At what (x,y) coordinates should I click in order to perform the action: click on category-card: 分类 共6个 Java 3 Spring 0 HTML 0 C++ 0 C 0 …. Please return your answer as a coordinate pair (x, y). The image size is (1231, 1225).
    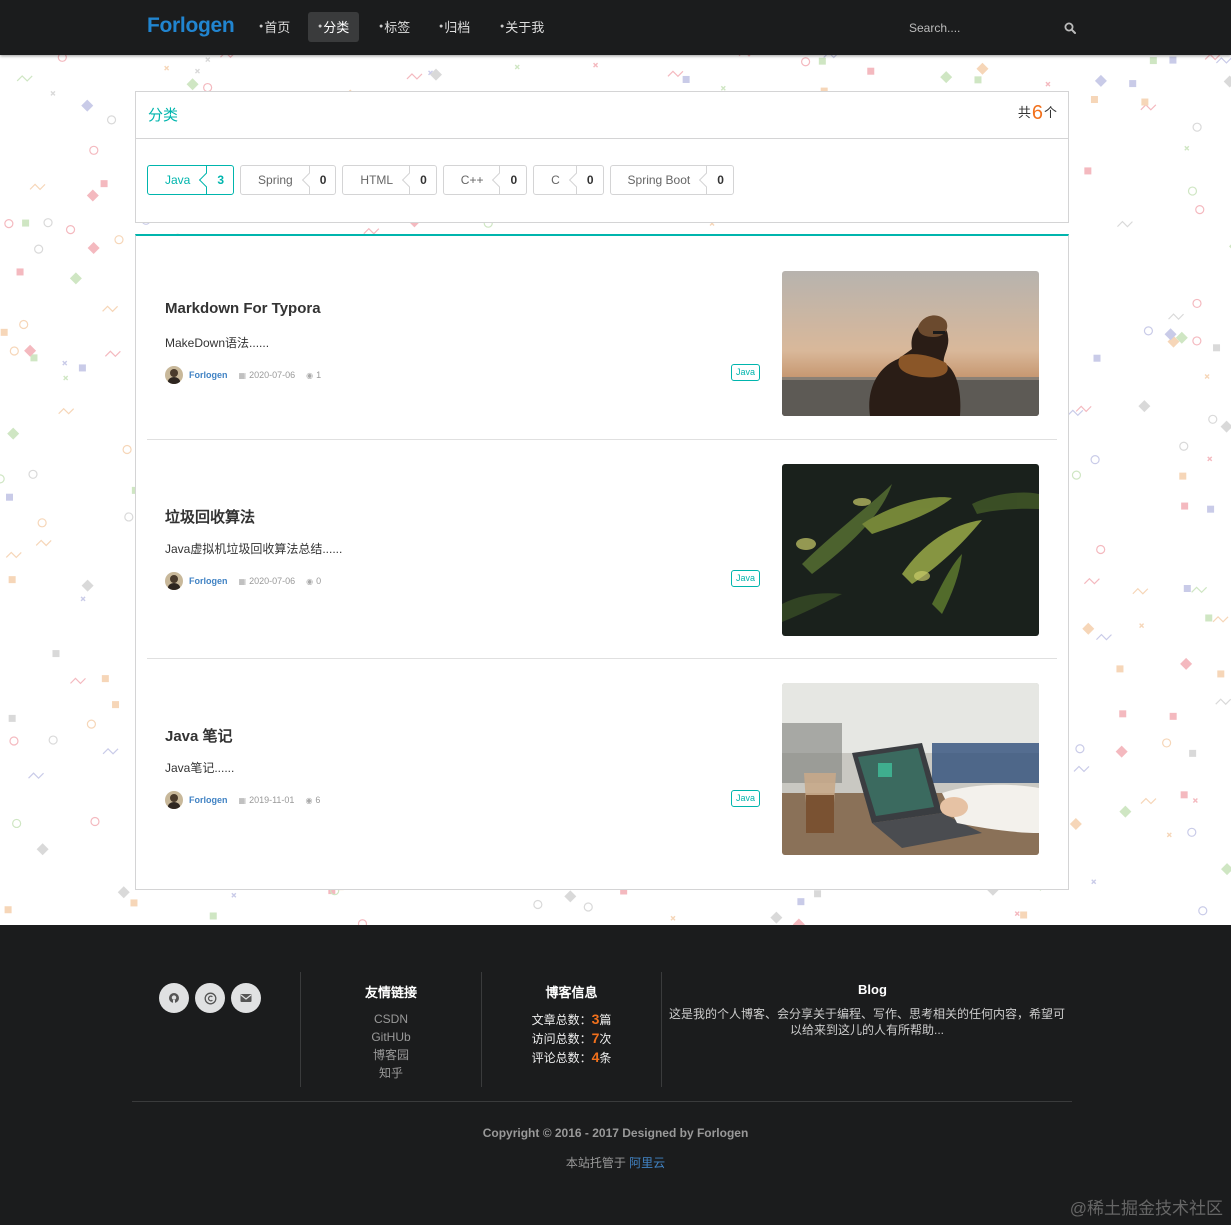
    Looking at the image, I should click on (602, 157).